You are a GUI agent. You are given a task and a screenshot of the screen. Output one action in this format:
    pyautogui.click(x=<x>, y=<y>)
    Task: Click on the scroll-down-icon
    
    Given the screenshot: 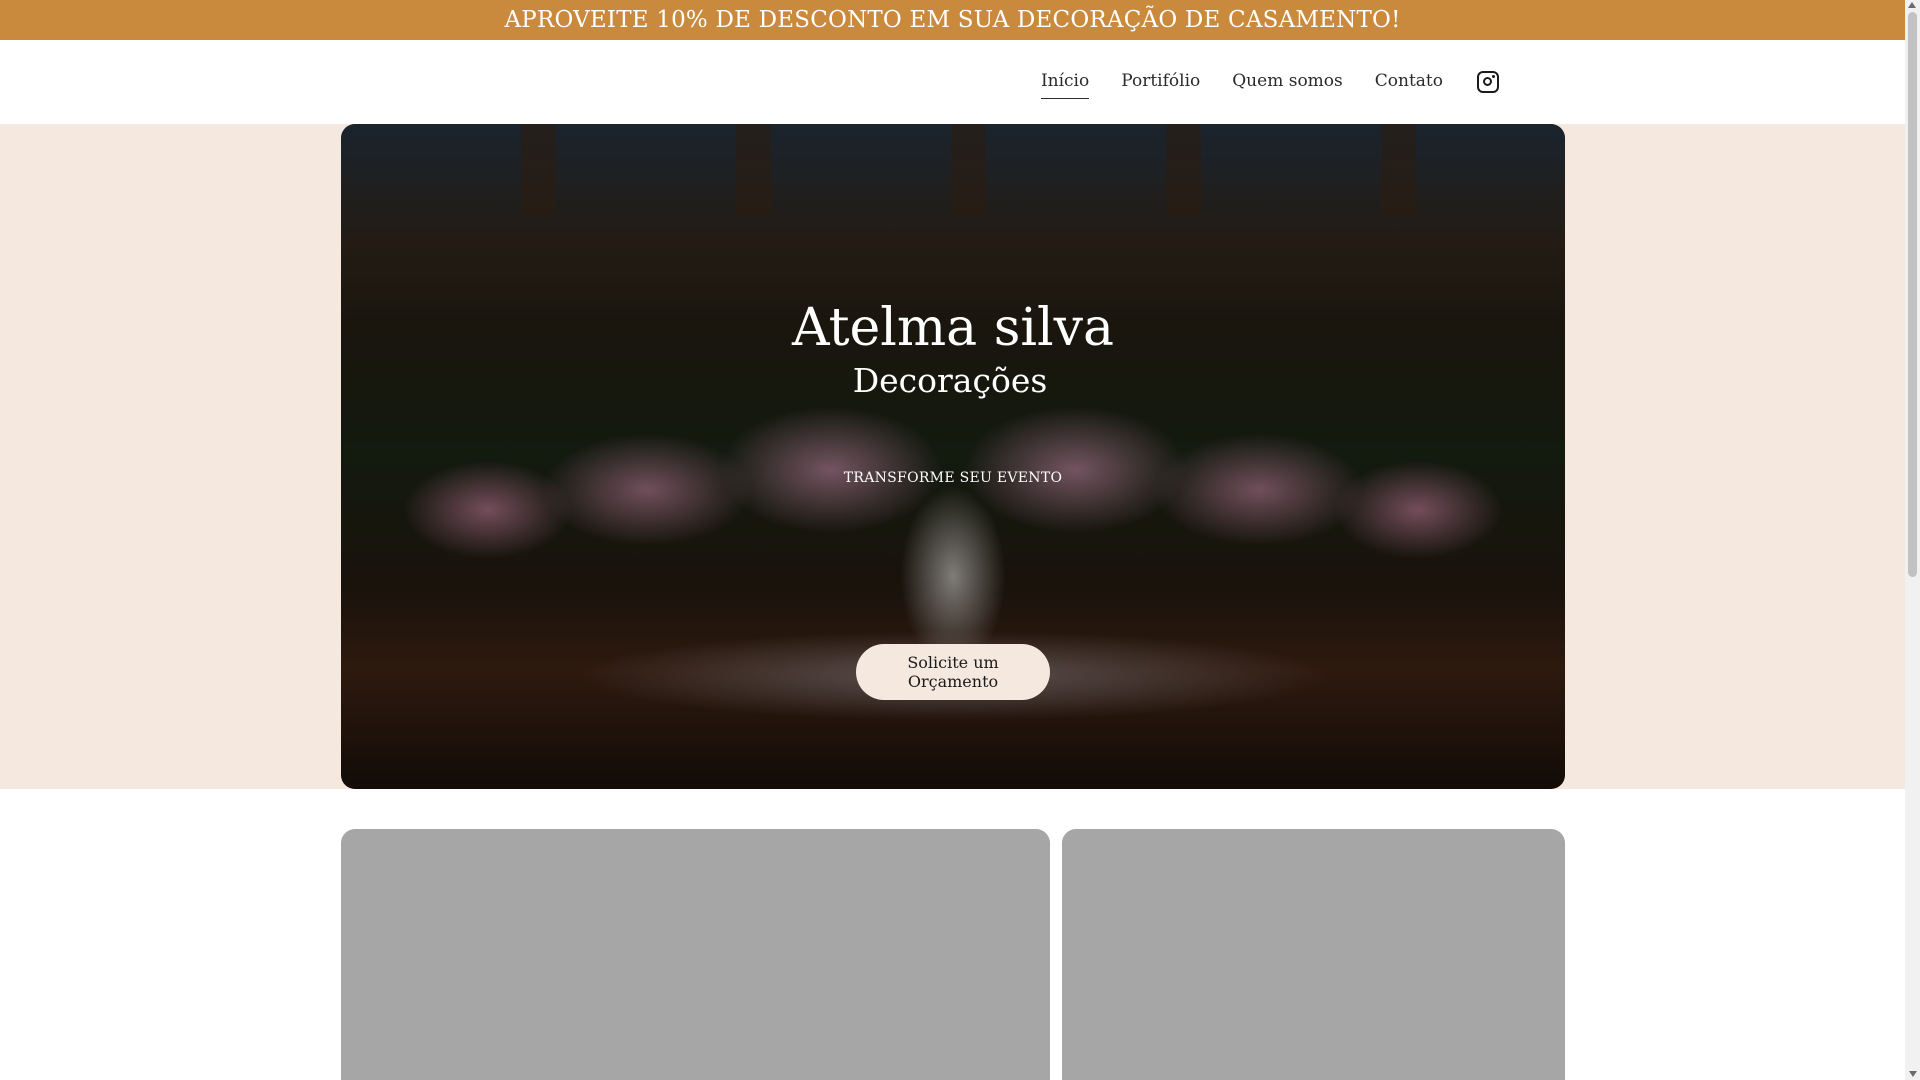 What is the action you would take?
    pyautogui.click(x=1912, y=1074)
    